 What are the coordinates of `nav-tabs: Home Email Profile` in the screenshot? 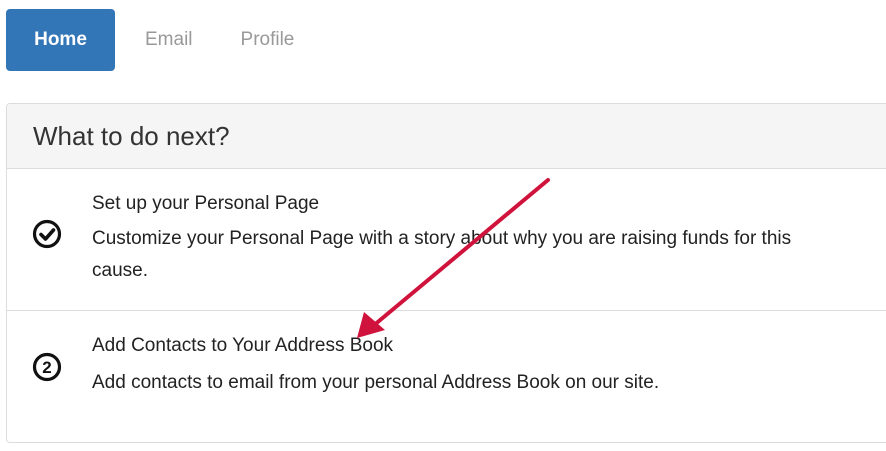 It's located at (150, 40).